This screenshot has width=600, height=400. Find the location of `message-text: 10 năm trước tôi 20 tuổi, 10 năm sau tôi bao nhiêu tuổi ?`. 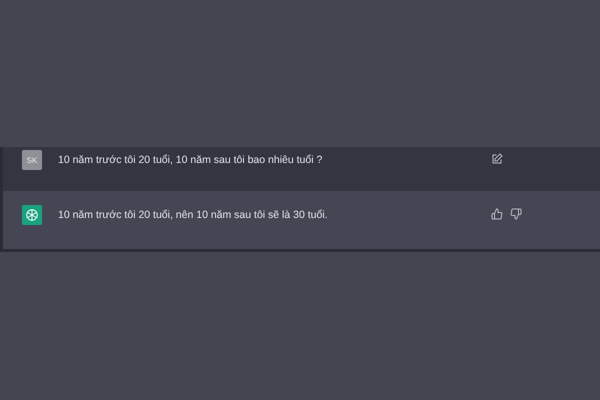

message-text: 10 năm trước tôi 20 tuổi, 10 năm sau tôi bao nhiêu tuổi ? is located at coordinates (191, 160).